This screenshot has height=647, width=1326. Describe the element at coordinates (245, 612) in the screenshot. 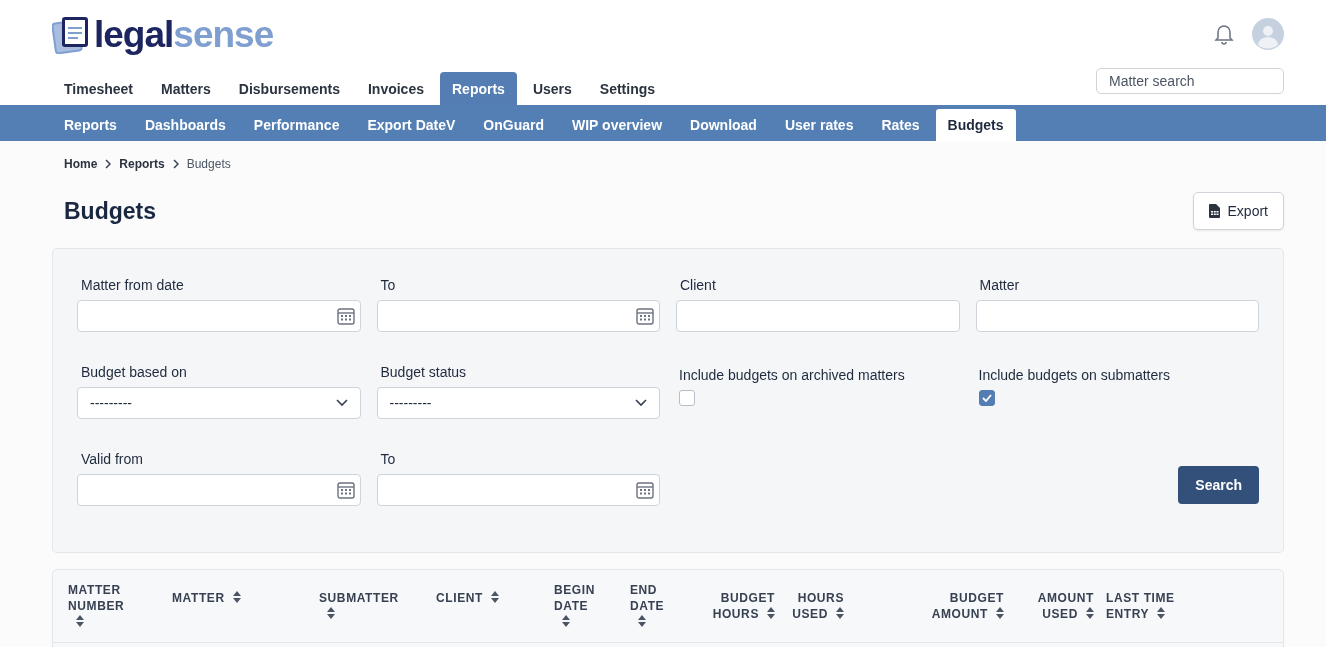

I see `column-header: MATTER` at that location.